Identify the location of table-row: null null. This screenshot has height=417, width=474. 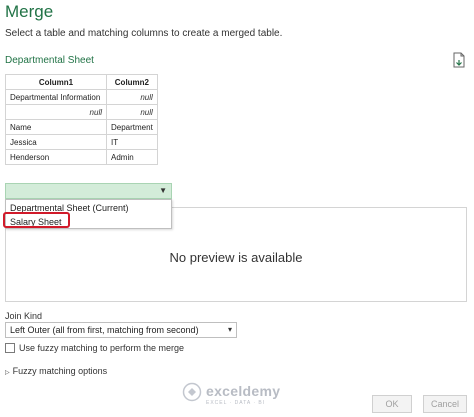
(81, 112).